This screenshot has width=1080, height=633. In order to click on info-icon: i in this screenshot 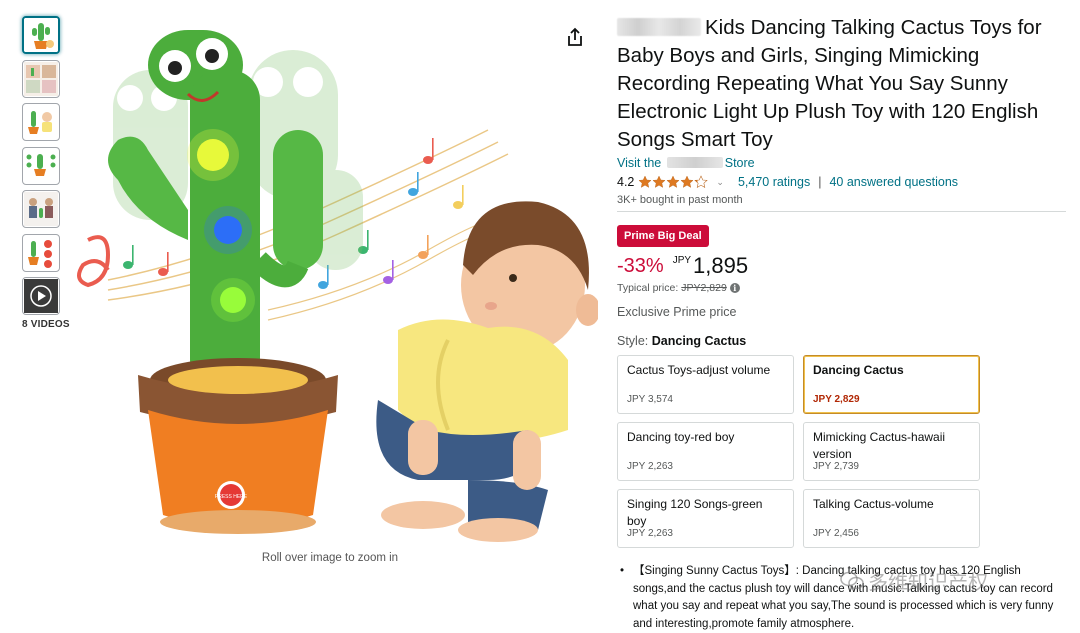, I will do `click(734, 288)`.